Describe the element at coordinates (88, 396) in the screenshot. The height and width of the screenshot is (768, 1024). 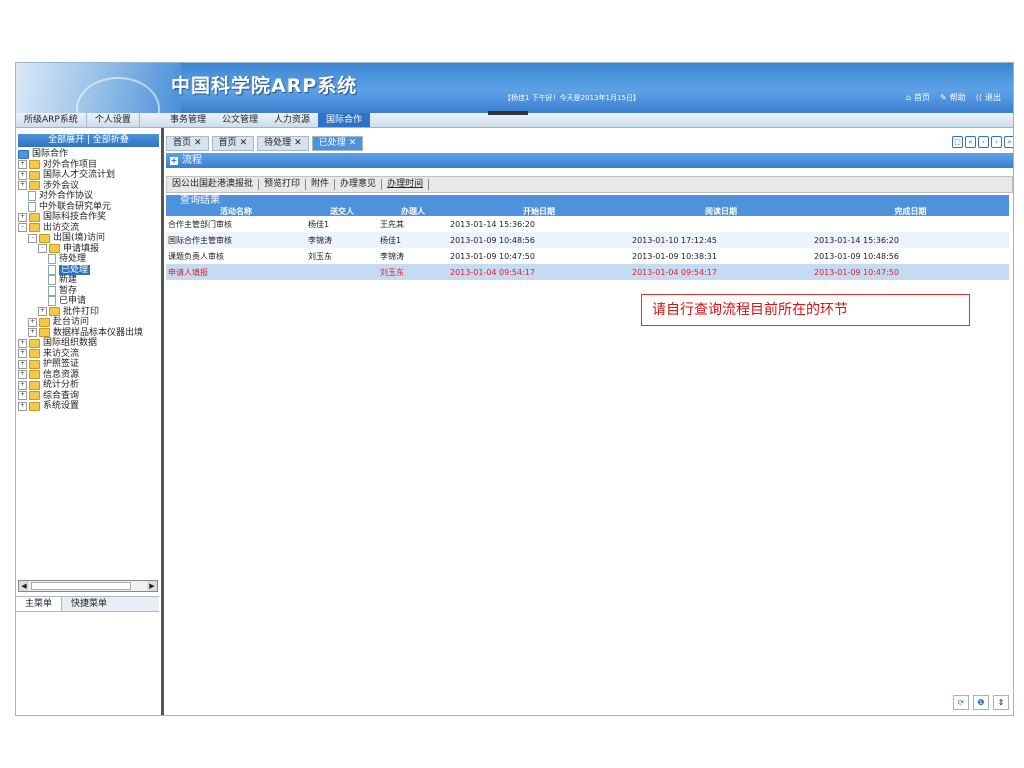
I see `sidebar-item: + 综合查询` at that location.